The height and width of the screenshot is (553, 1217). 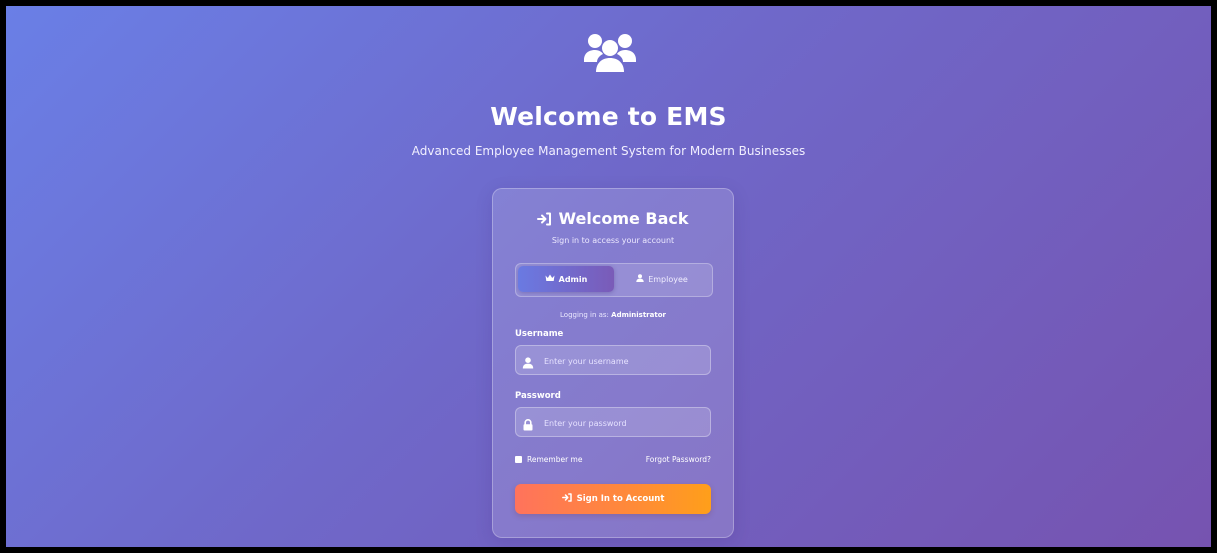 I want to click on forgot-password-link: Forgot Password?, so click(x=678, y=459).